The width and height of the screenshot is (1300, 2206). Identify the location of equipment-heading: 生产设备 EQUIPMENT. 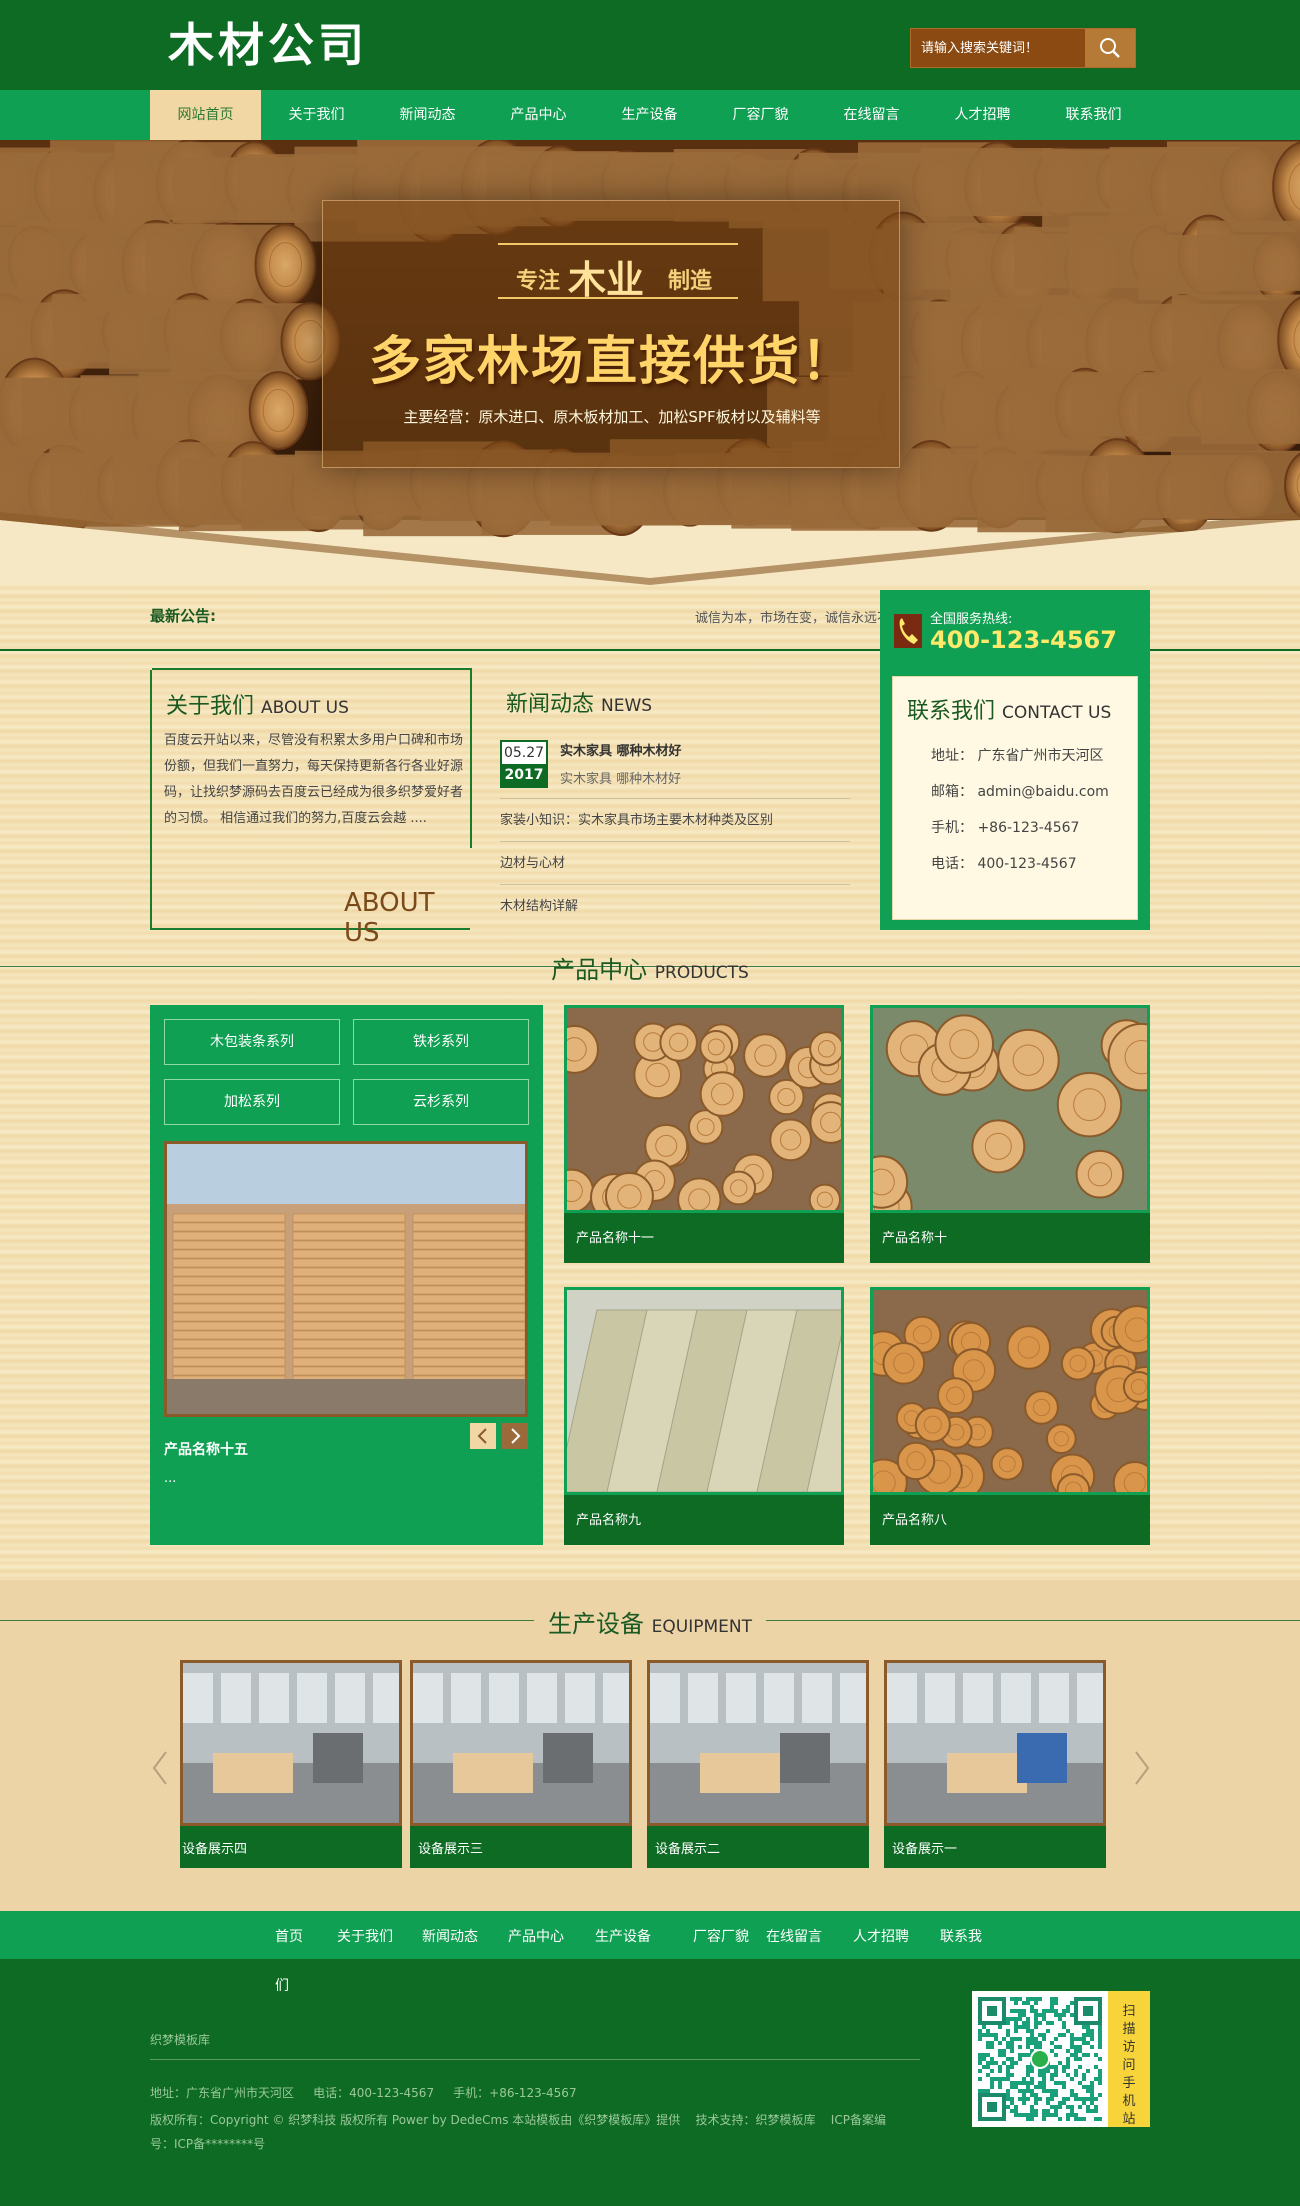
(650, 1621).